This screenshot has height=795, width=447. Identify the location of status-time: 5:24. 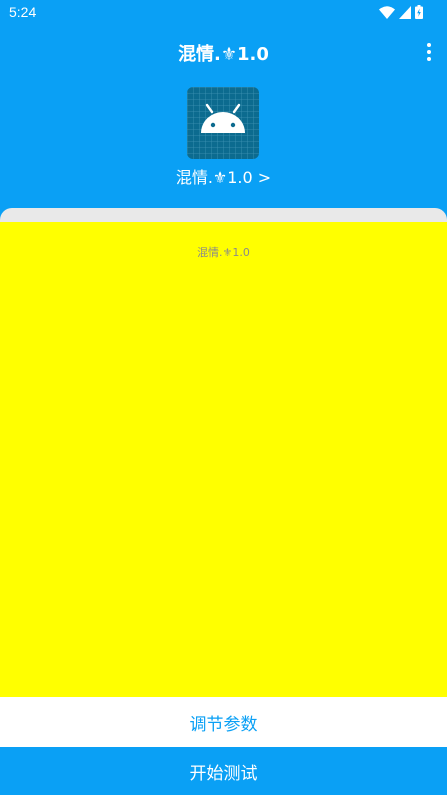
(23, 12).